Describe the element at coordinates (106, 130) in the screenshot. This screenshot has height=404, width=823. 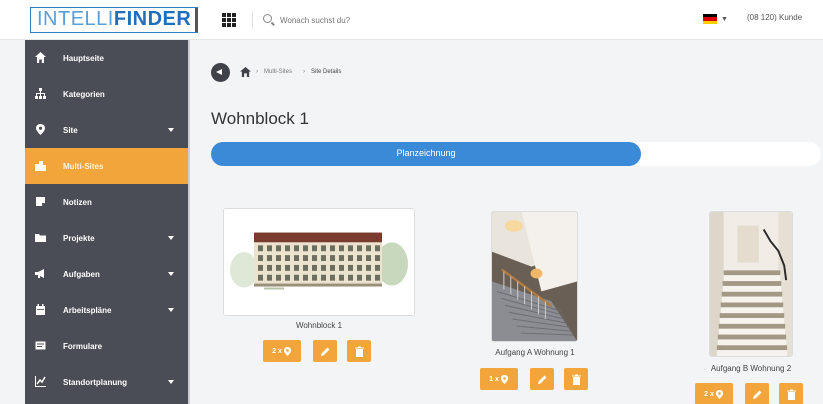
I see `sidebar-item-site: Site` at that location.